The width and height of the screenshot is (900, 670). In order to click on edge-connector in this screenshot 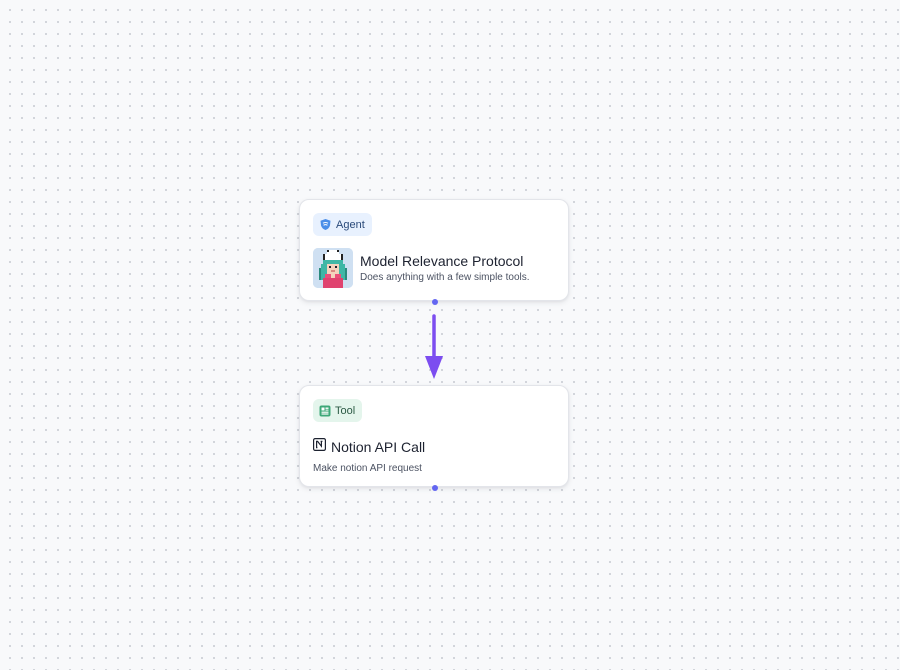, I will do `click(434, 346)`.